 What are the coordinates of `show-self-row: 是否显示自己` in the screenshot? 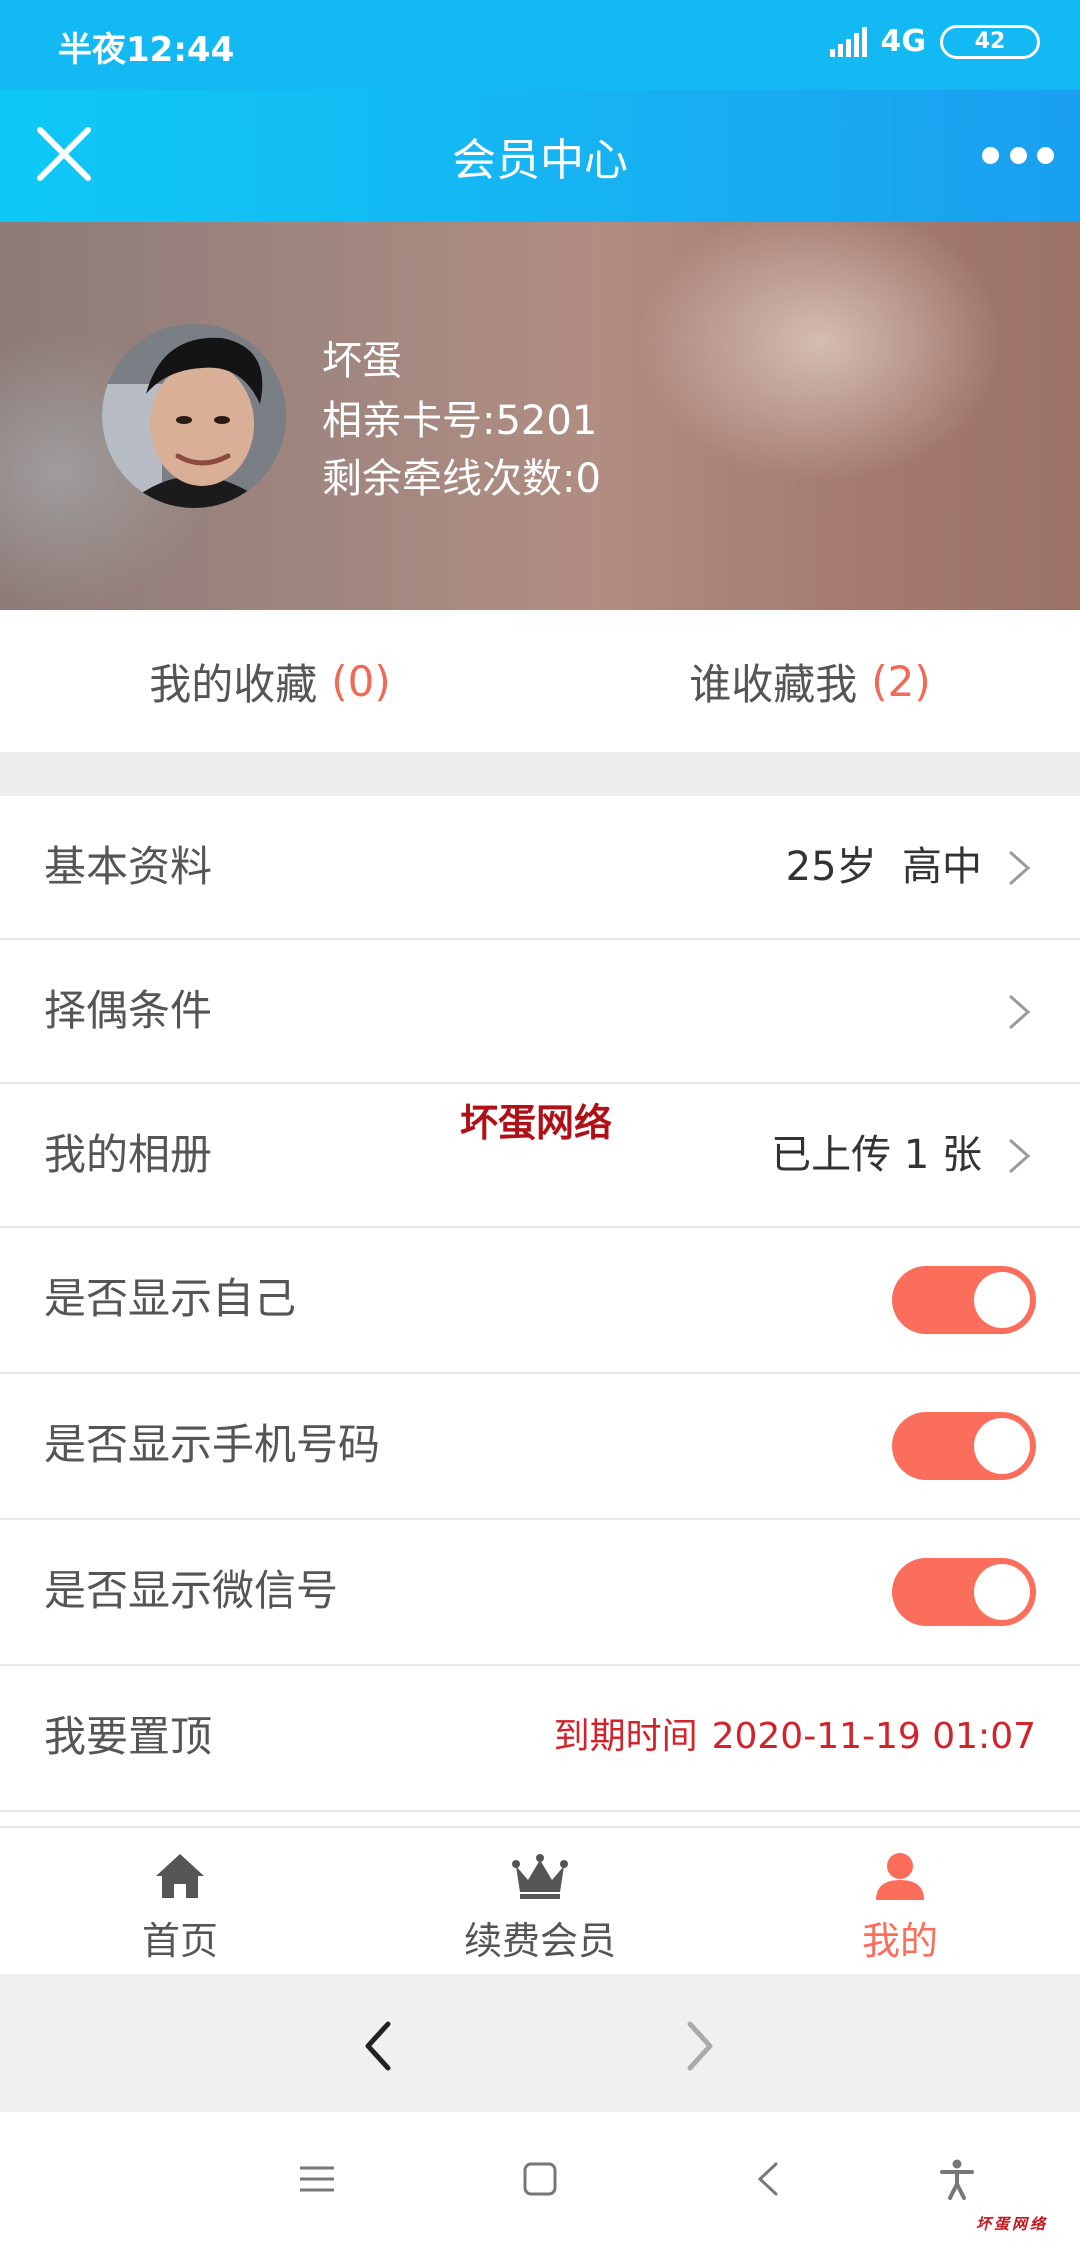 It's located at (540, 1301).